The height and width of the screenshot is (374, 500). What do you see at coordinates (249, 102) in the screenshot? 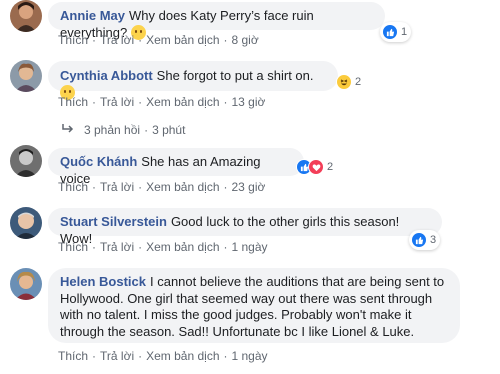
I see `timestamp: 13 giờ` at bounding box center [249, 102].